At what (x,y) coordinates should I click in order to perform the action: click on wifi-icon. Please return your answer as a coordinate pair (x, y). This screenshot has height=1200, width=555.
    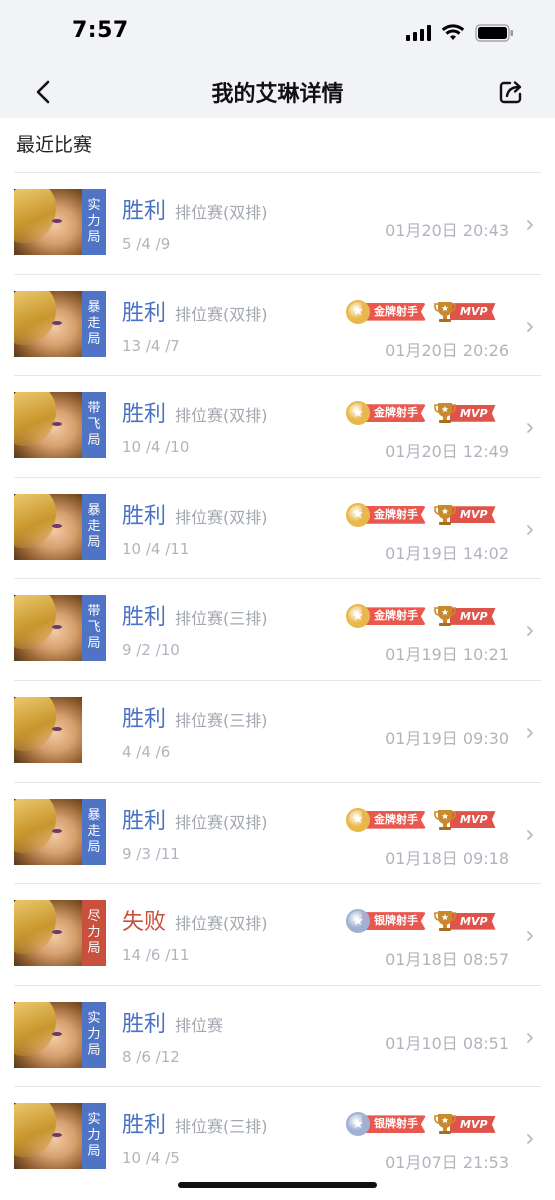
    Looking at the image, I should click on (453, 32).